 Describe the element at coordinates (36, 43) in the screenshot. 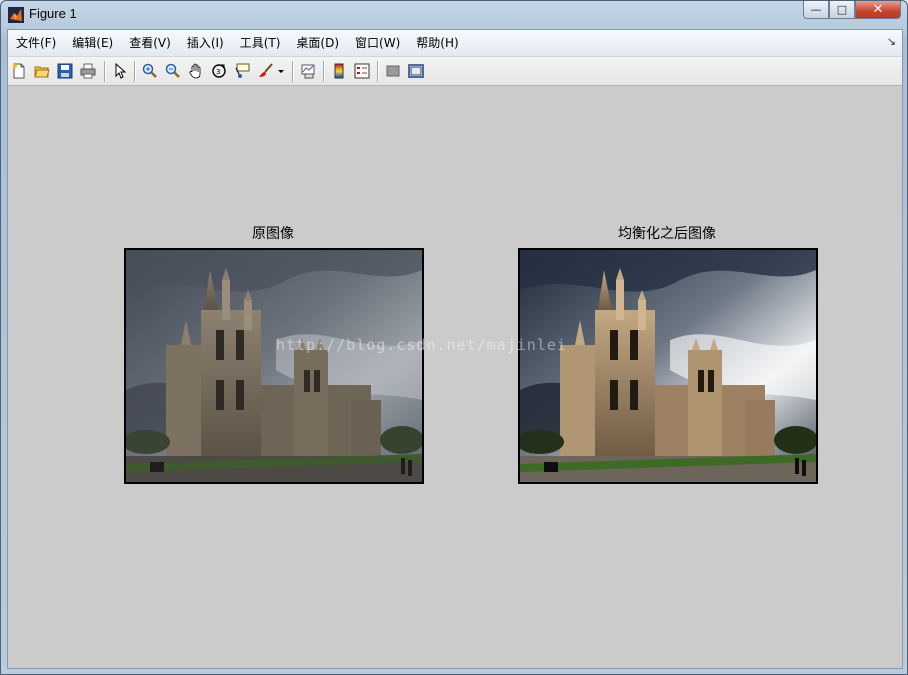

I see `menu-file: 文件(F)` at that location.